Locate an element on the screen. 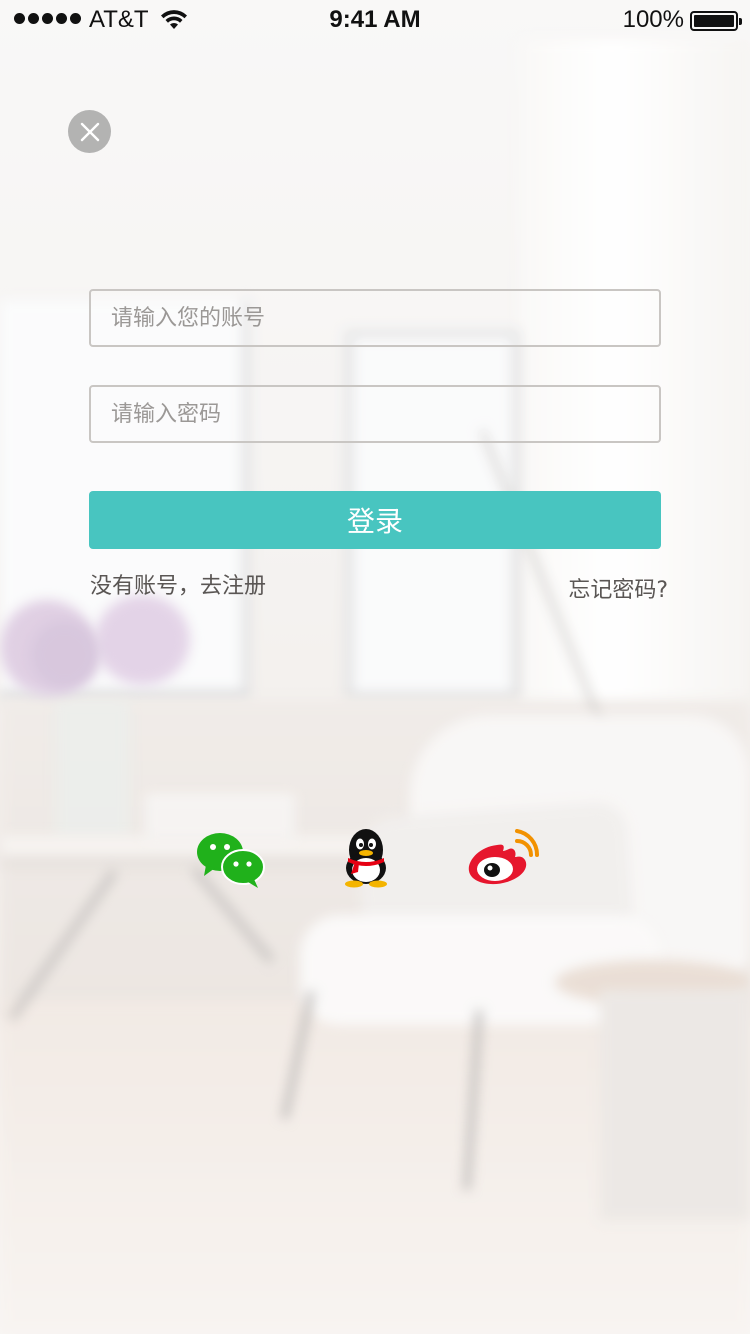 Image resolution: width=750 pixels, height=1334 pixels. password-input is located at coordinates (375, 414).